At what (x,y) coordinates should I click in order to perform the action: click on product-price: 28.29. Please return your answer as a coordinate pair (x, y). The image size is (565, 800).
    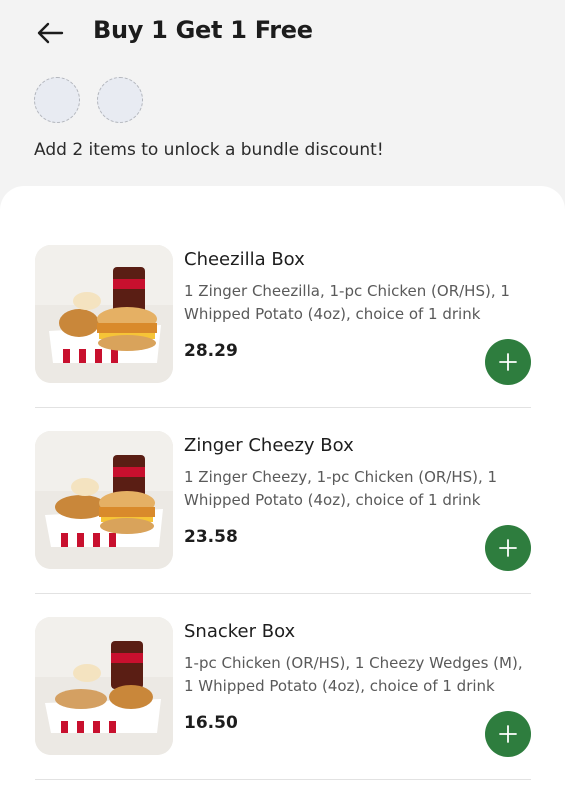
    Looking at the image, I should click on (211, 351).